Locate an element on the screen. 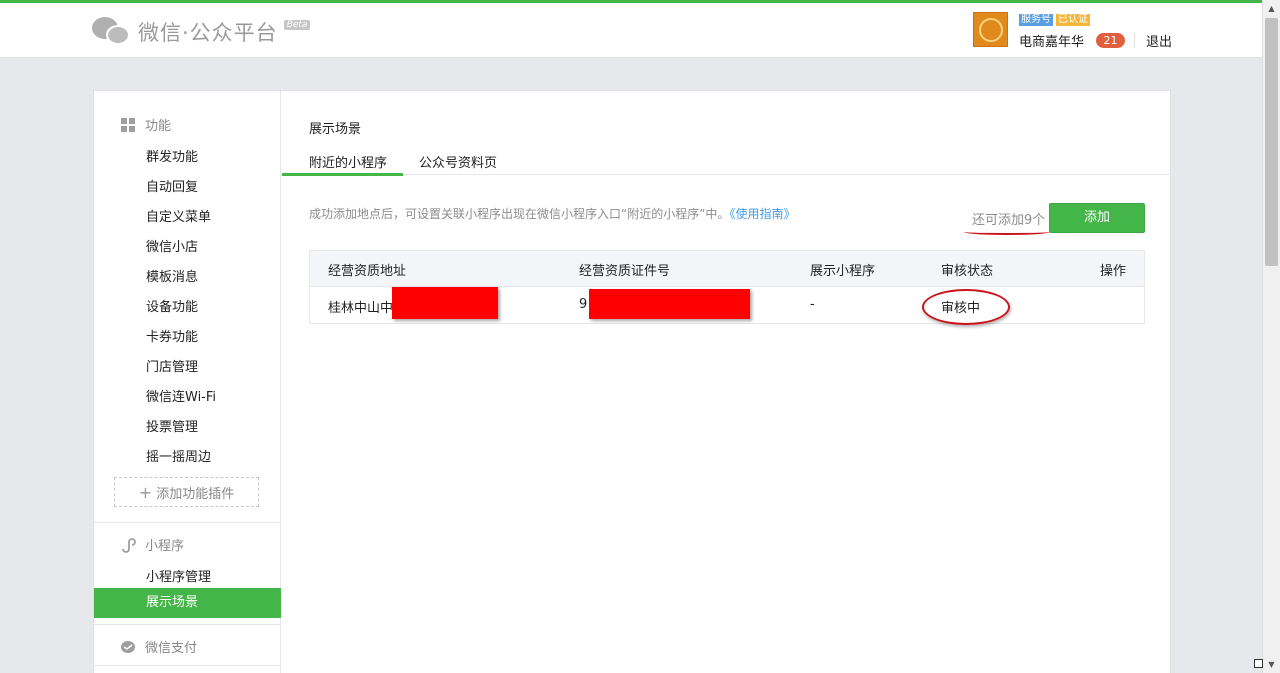 Image resolution: width=1280 pixels, height=673 pixels. sidebar-item-voting: 投票管理 is located at coordinates (172, 425).